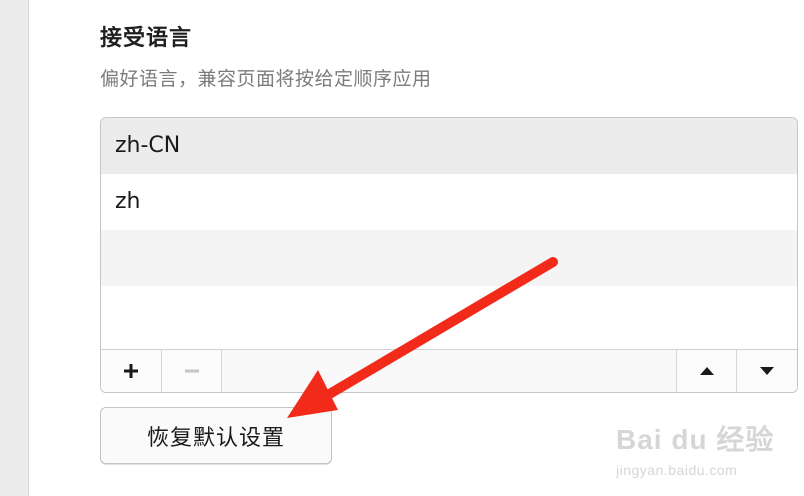  Describe the element at coordinates (695, 439) in the screenshot. I see `watermark-brand: Bai du 经验` at that location.